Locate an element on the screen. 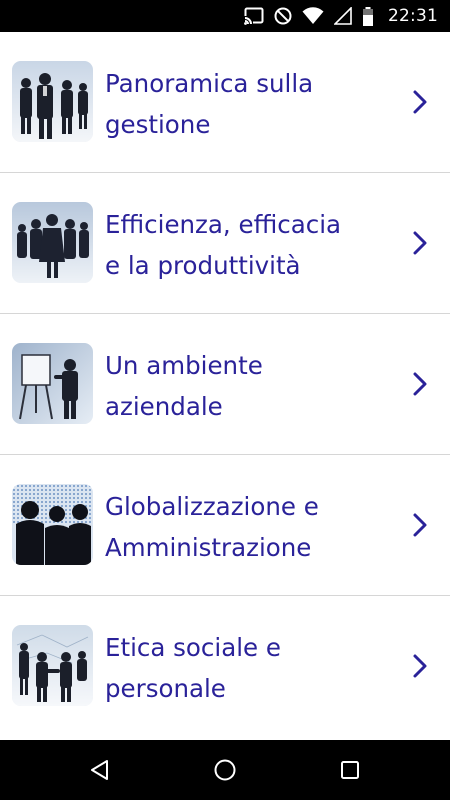 Image resolution: width=450 pixels, height=800 pixels. list-item-label: Globalizzazione e Amministrazione is located at coordinates (212, 527).